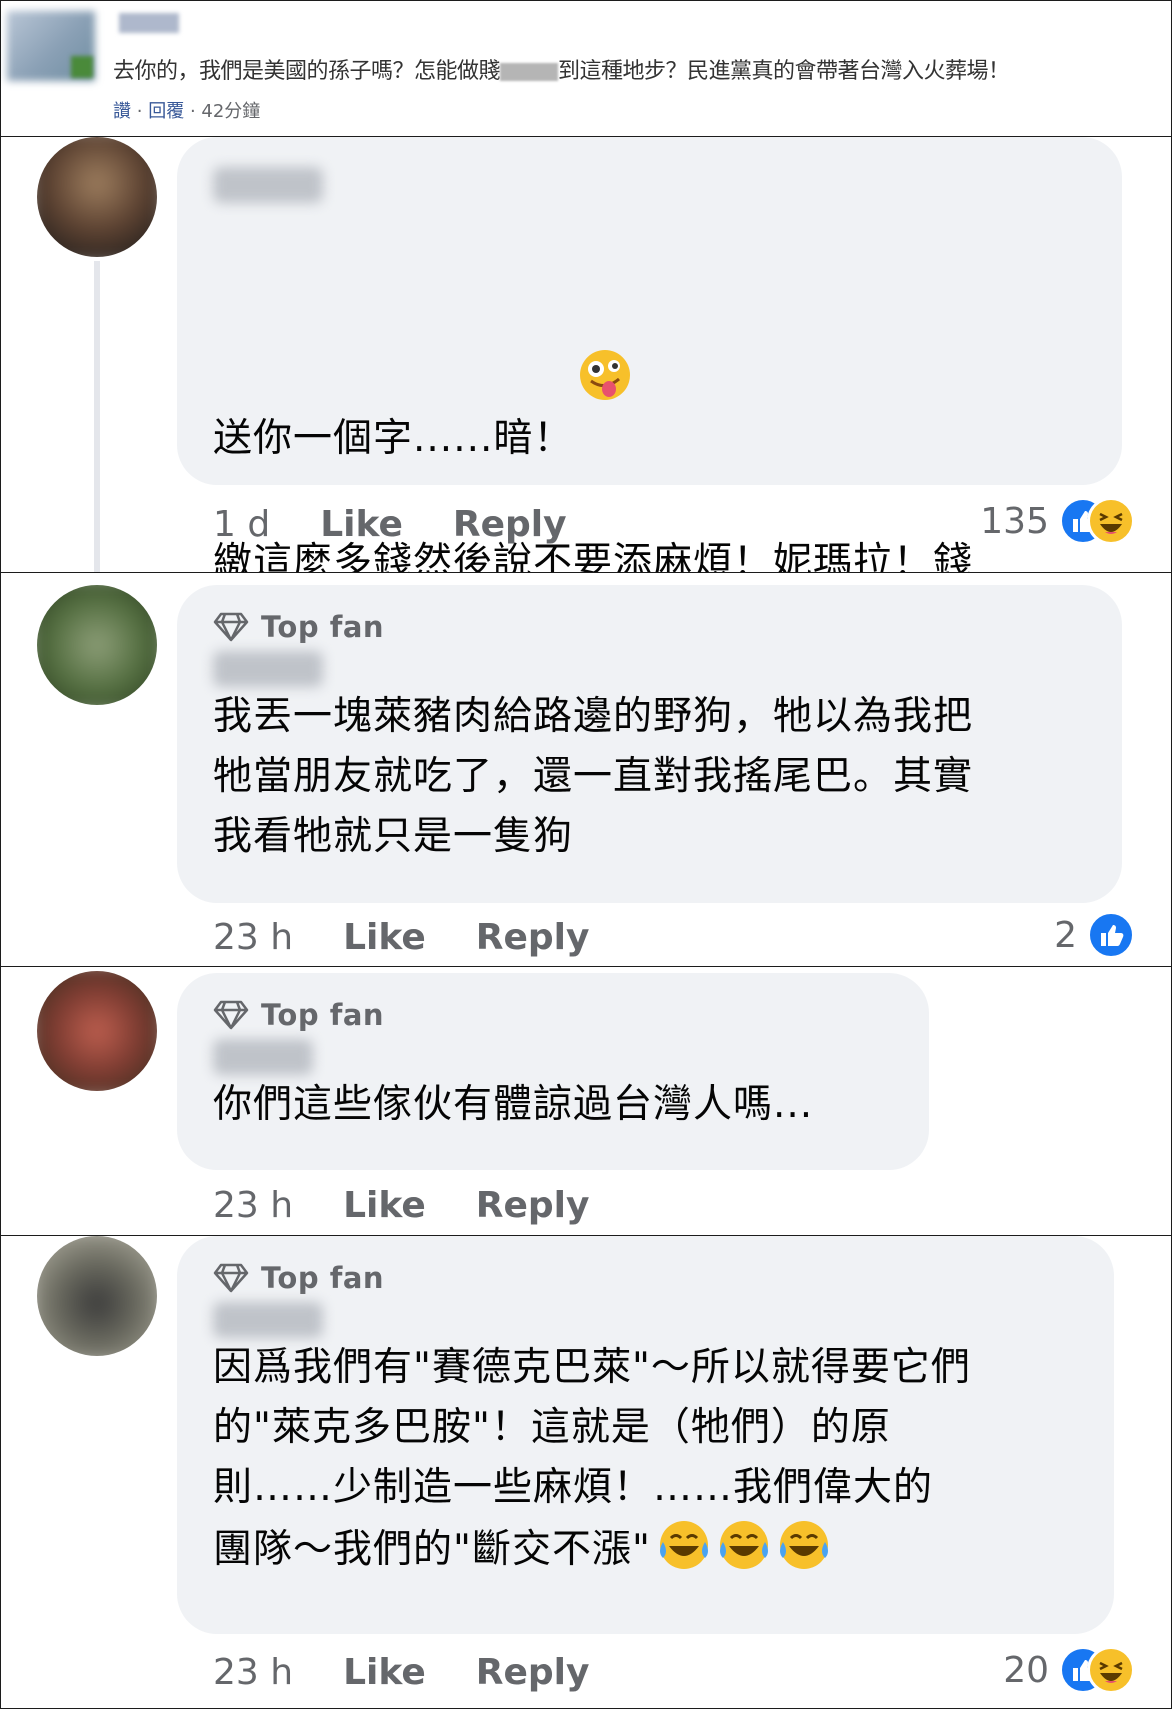  What do you see at coordinates (122, 111) in the screenshot?
I see `react-link: 讚` at bounding box center [122, 111].